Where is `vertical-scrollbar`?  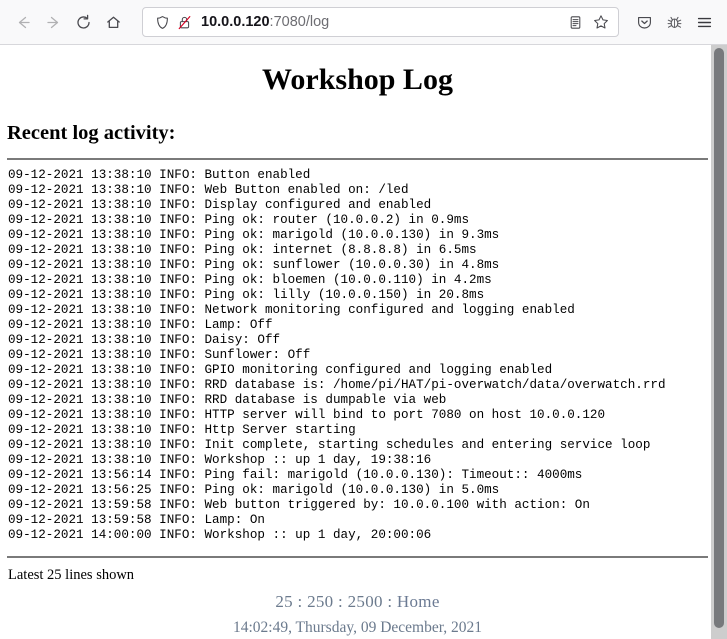
vertical-scrollbar is located at coordinates (719, 342).